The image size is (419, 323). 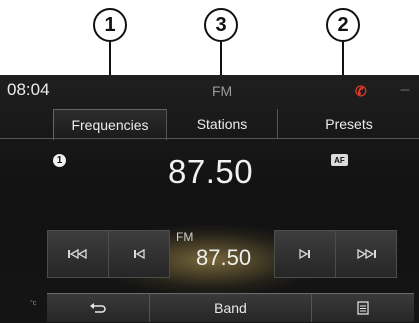 I want to click on tab-frequencies: Frequencies, so click(x=110, y=124).